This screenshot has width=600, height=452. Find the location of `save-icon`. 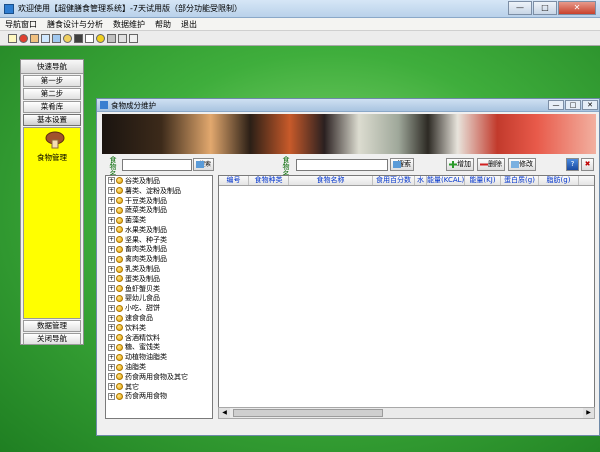

save-icon is located at coordinates (12, 38).